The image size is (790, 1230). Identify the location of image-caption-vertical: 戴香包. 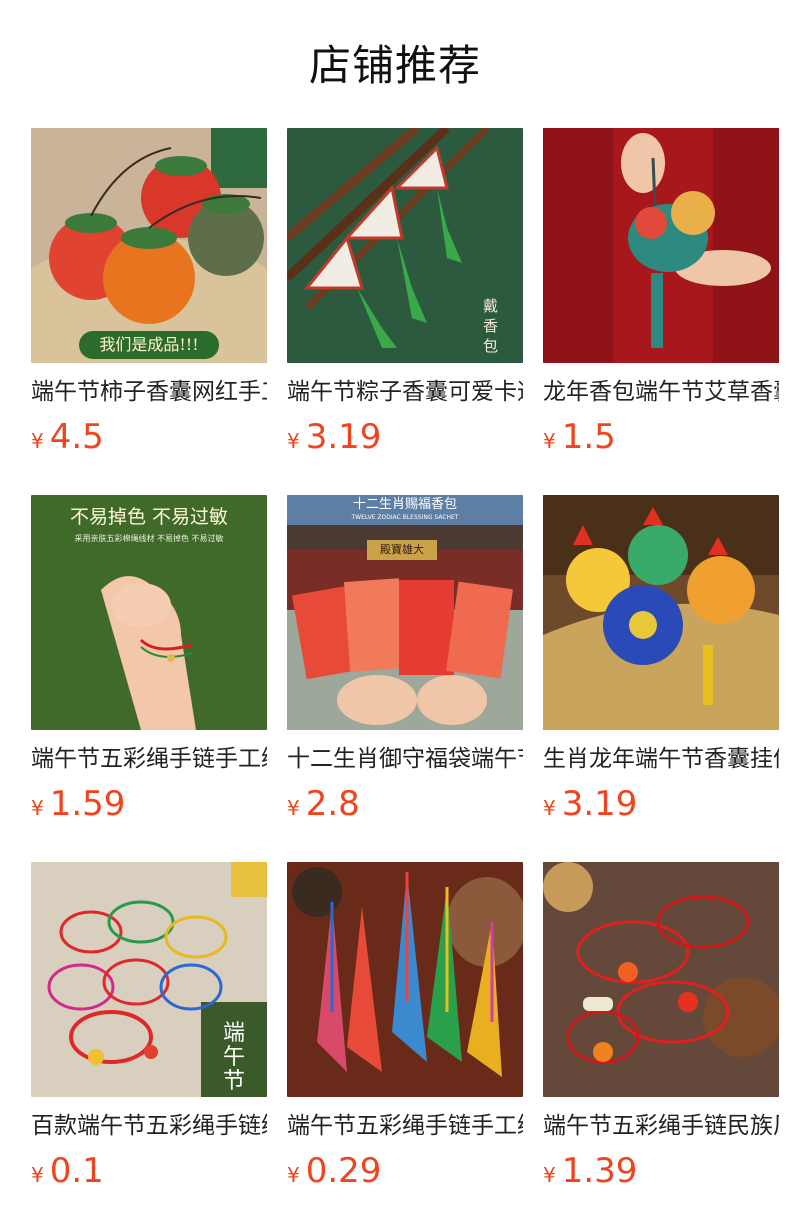
(491, 326).